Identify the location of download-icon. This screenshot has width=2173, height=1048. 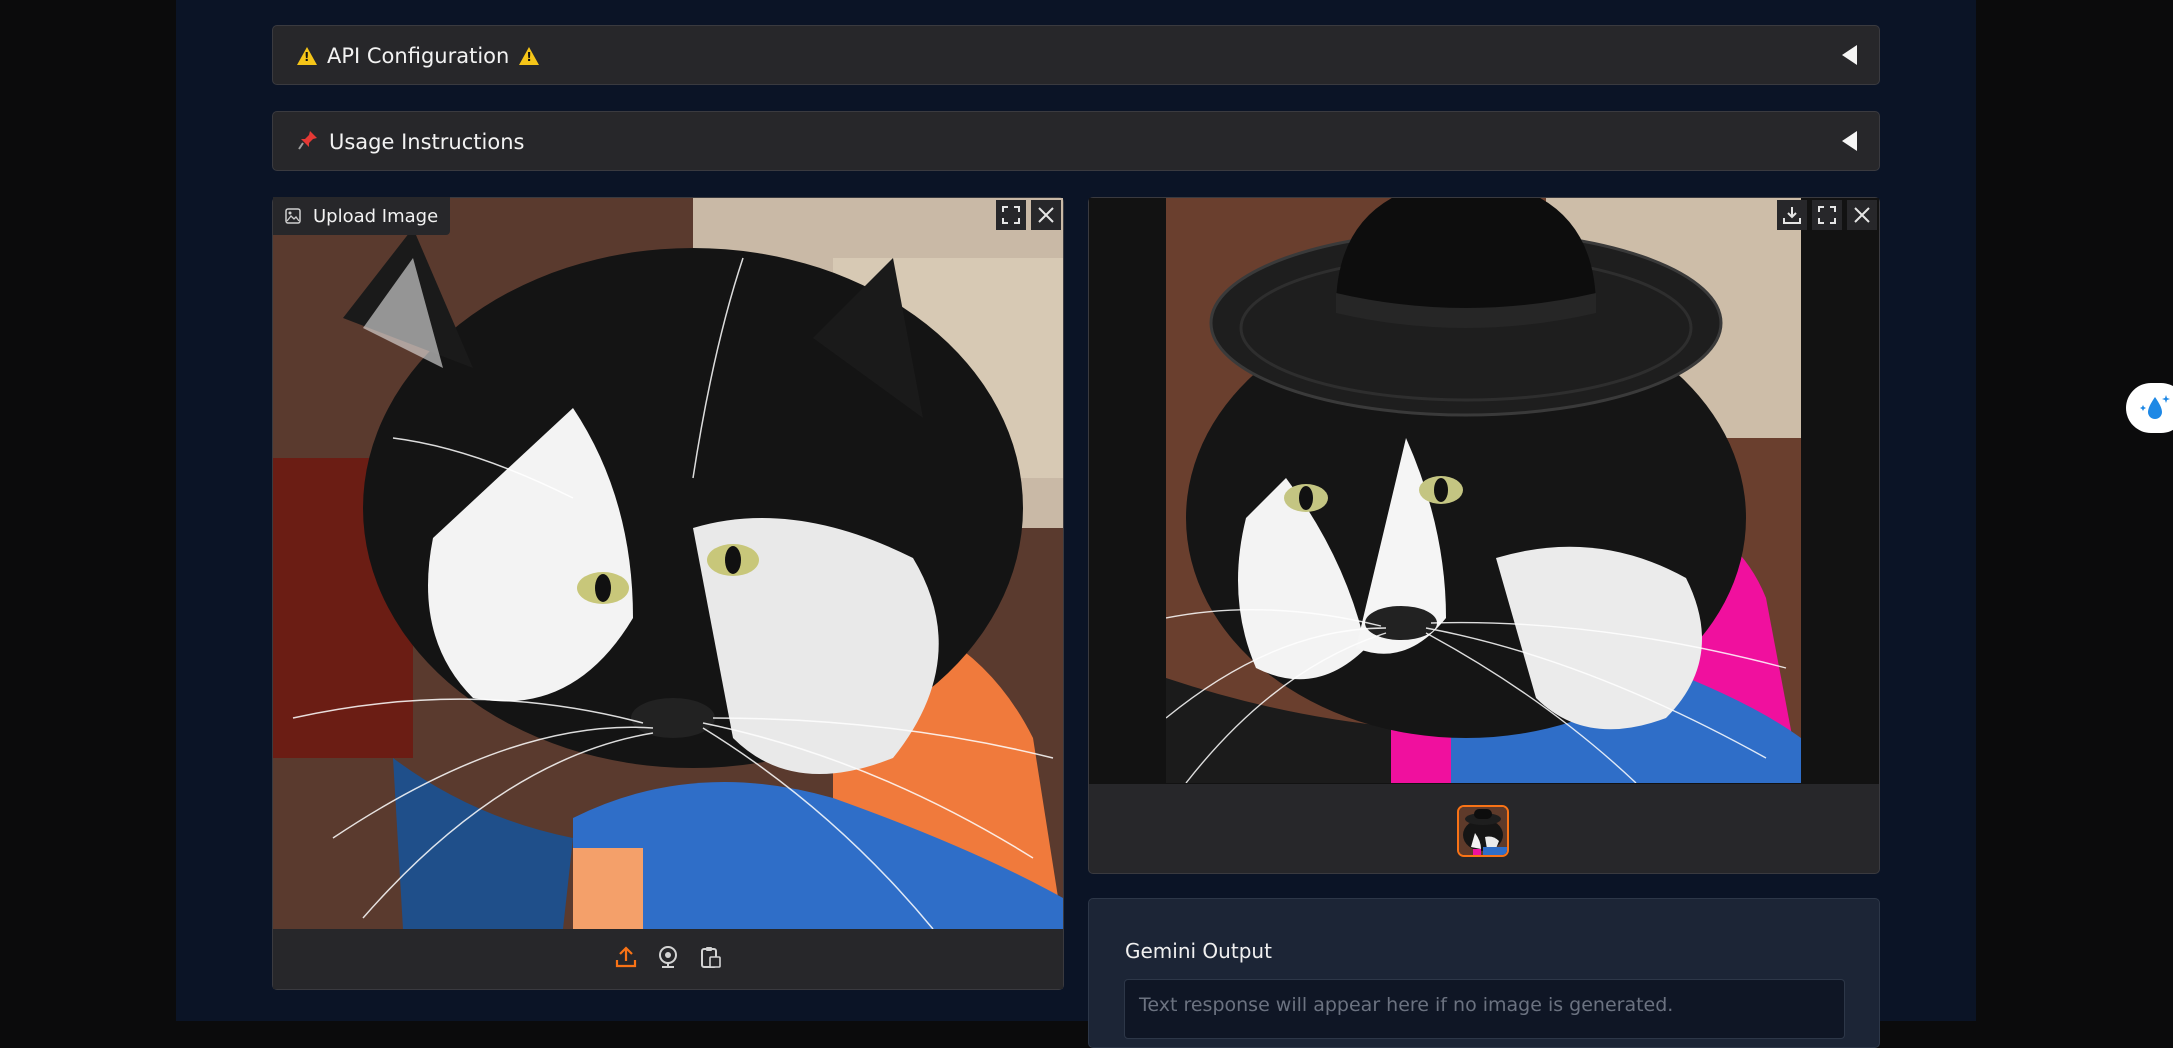
(1792, 215).